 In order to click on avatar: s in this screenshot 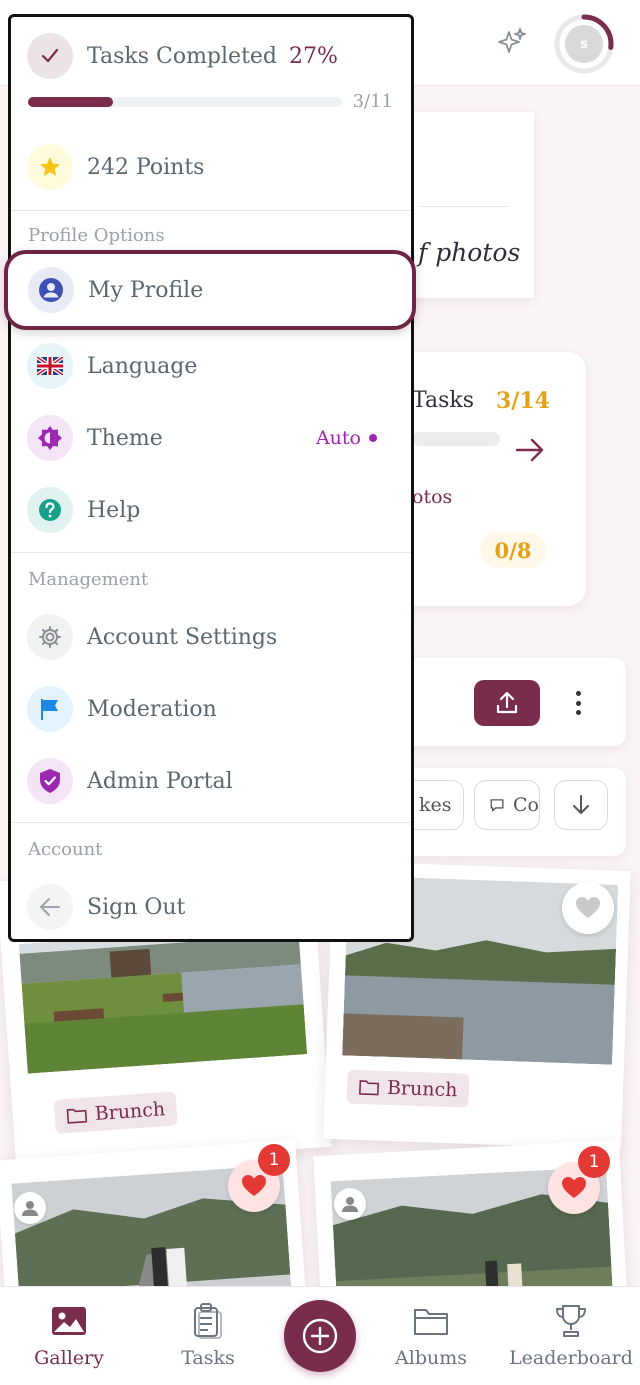, I will do `click(584, 44)`.